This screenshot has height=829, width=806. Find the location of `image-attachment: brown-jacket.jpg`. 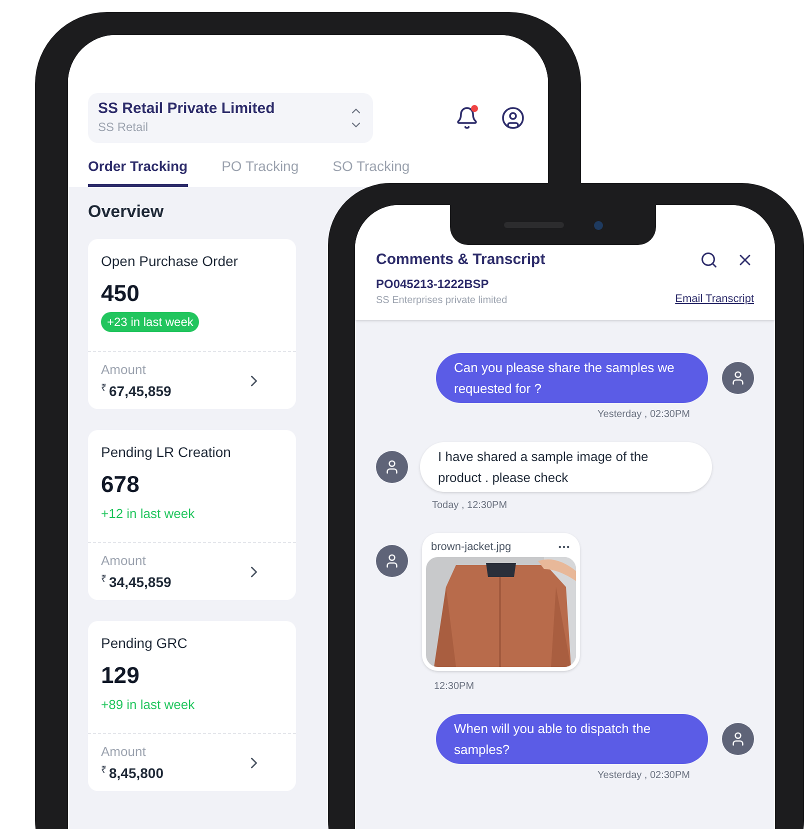

image-attachment: brown-jacket.jpg is located at coordinates (501, 601).